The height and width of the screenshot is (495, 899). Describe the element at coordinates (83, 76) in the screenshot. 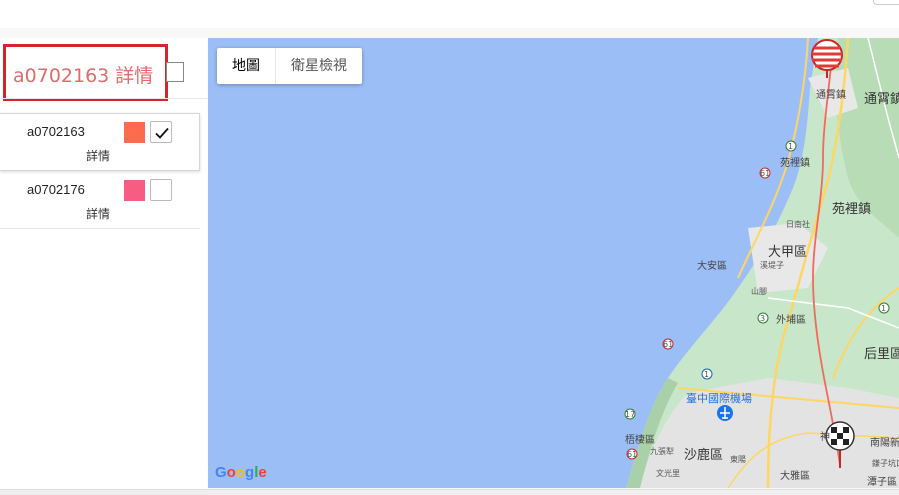

I see `detail-title: a0702163 詳情` at that location.